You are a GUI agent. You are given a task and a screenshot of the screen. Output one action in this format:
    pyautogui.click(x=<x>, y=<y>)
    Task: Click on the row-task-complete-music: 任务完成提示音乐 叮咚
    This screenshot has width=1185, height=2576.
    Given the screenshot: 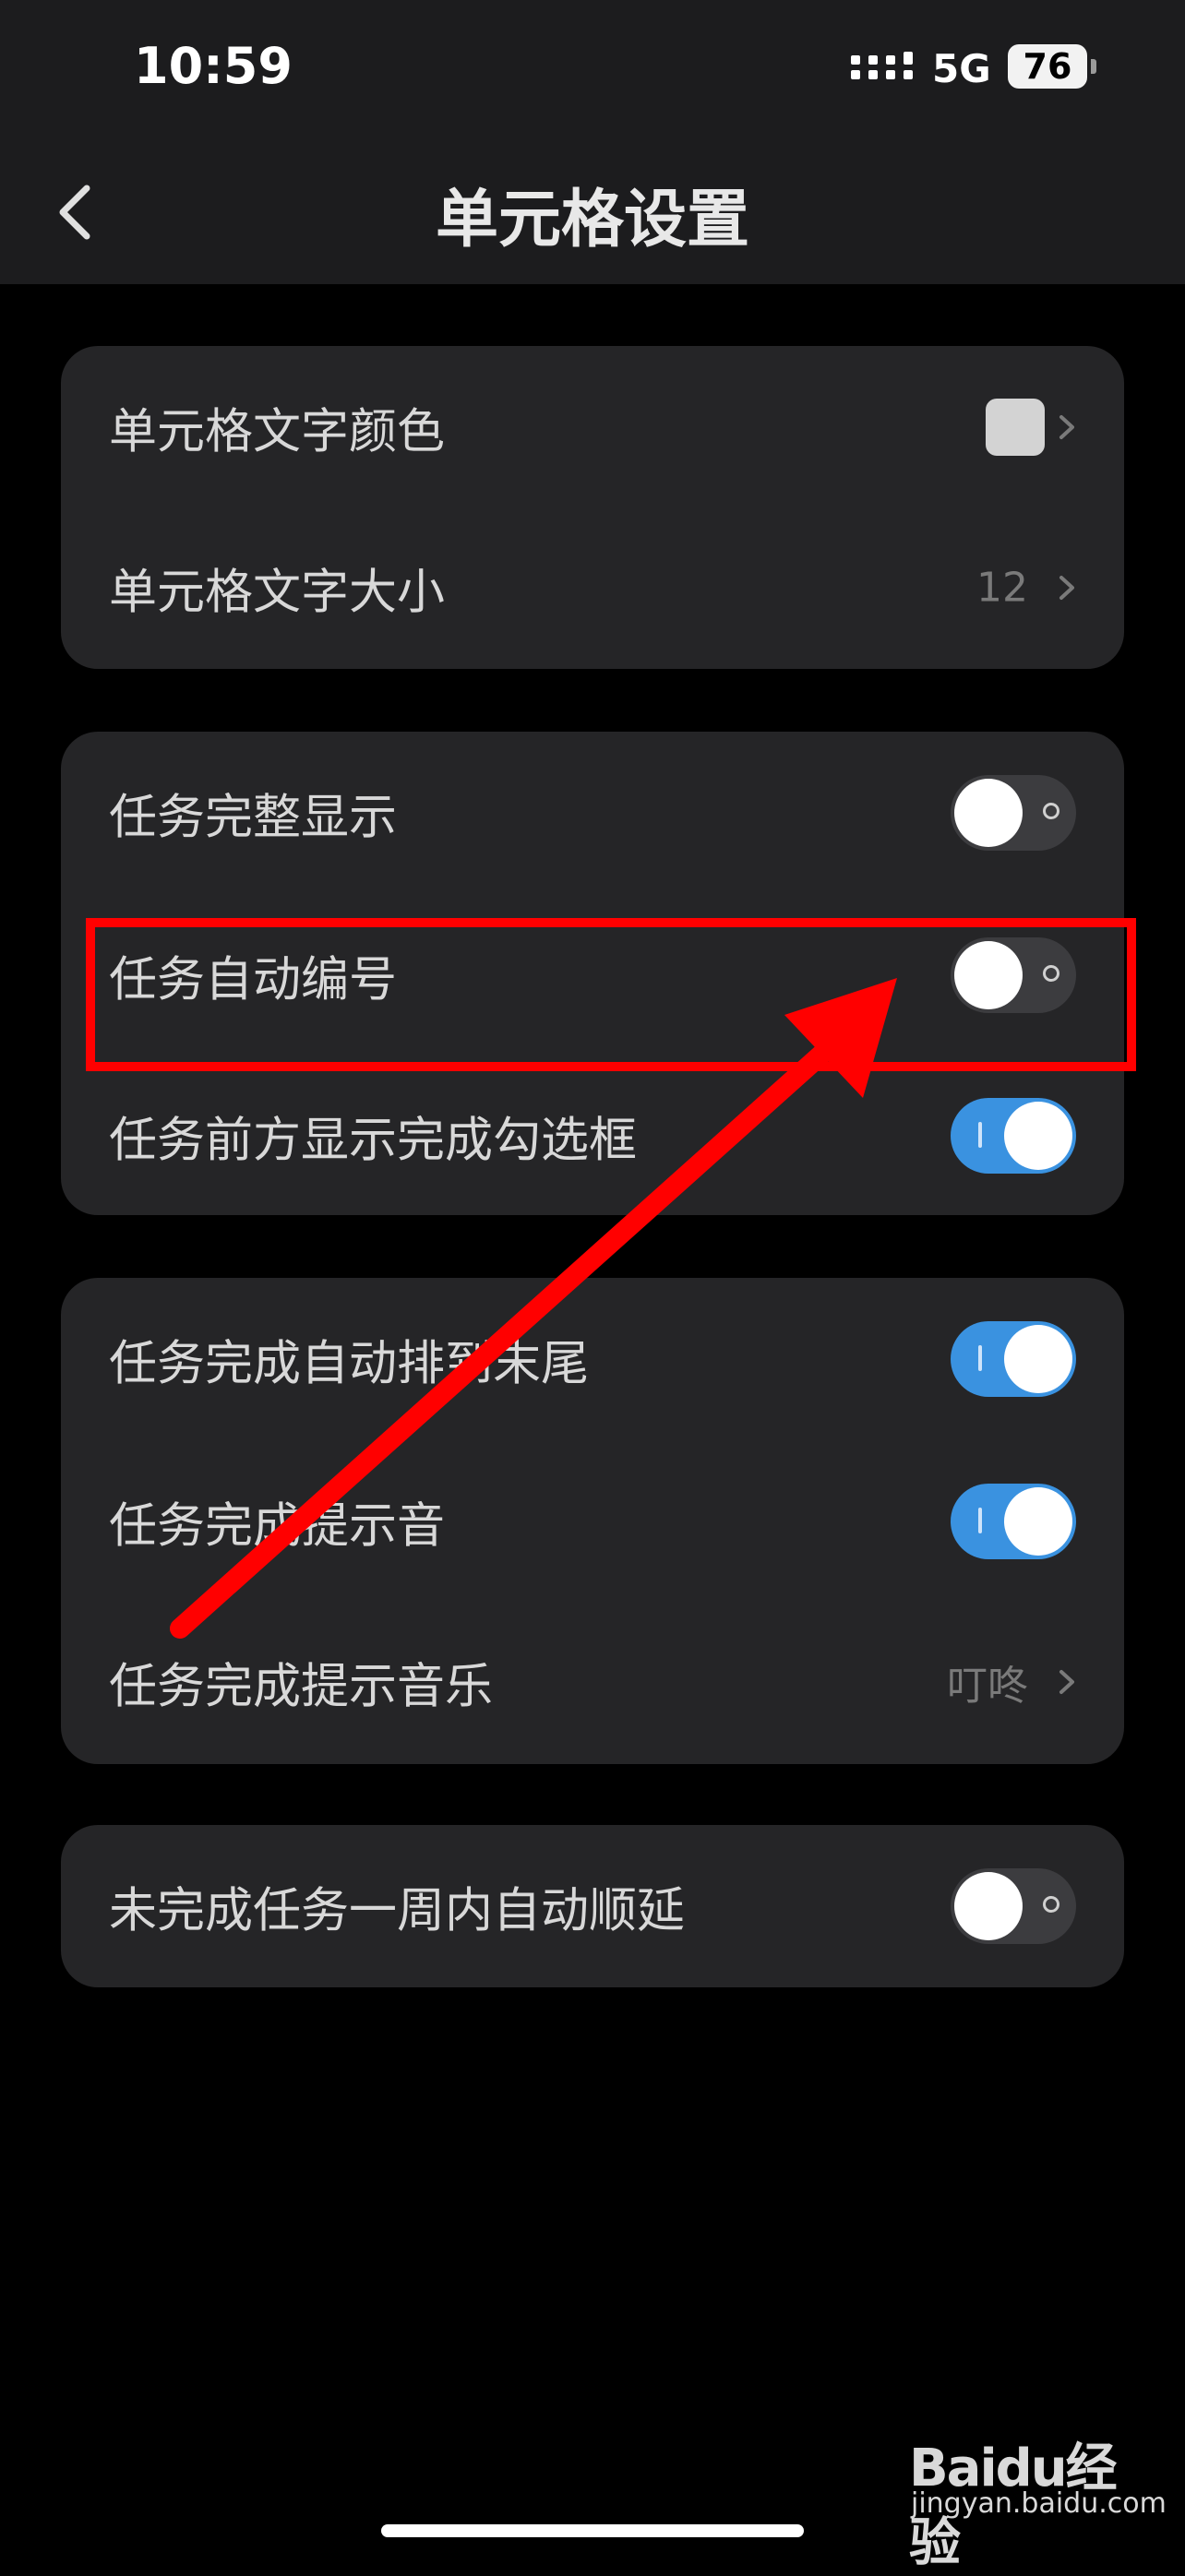 What is the action you would take?
    pyautogui.click(x=592, y=1682)
    